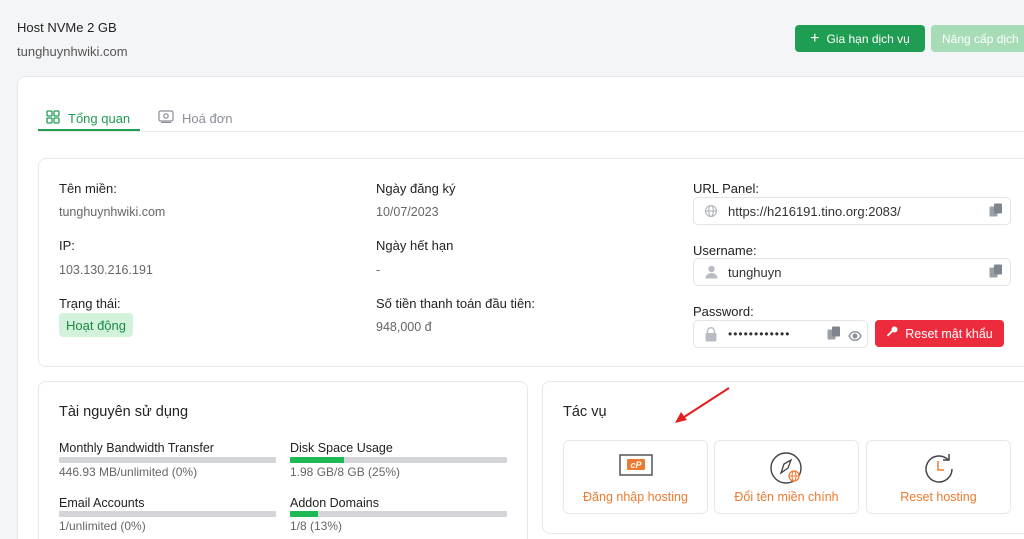 This screenshot has width=1024, height=539. Describe the element at coordinates (112, 212) in the screenshot. I see `domain-value: tunghuynhwiki.com` at that location.